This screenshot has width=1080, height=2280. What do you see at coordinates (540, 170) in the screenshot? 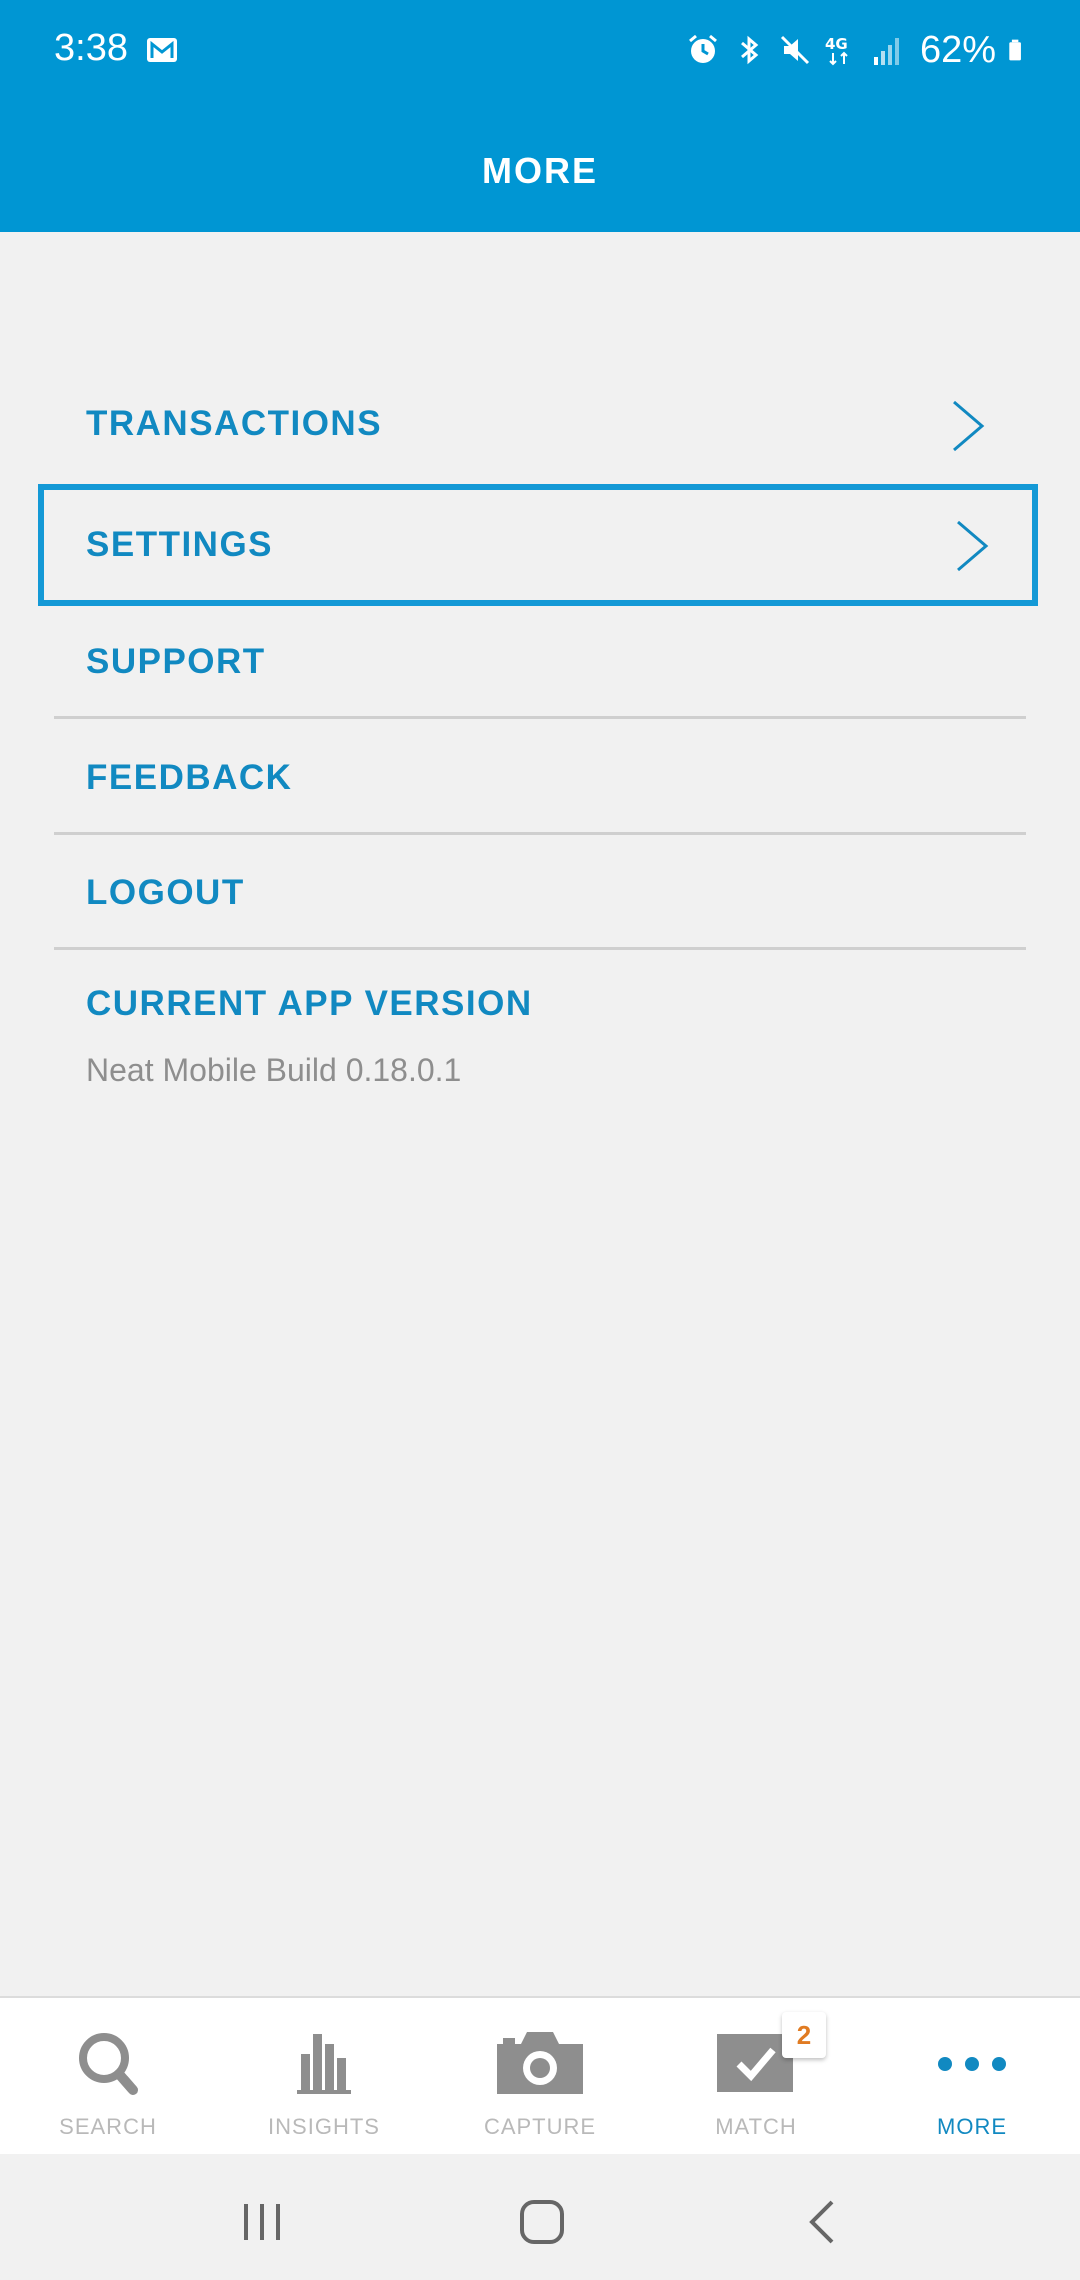
I see `page-title: MORE` at bounding box center [540, 170].